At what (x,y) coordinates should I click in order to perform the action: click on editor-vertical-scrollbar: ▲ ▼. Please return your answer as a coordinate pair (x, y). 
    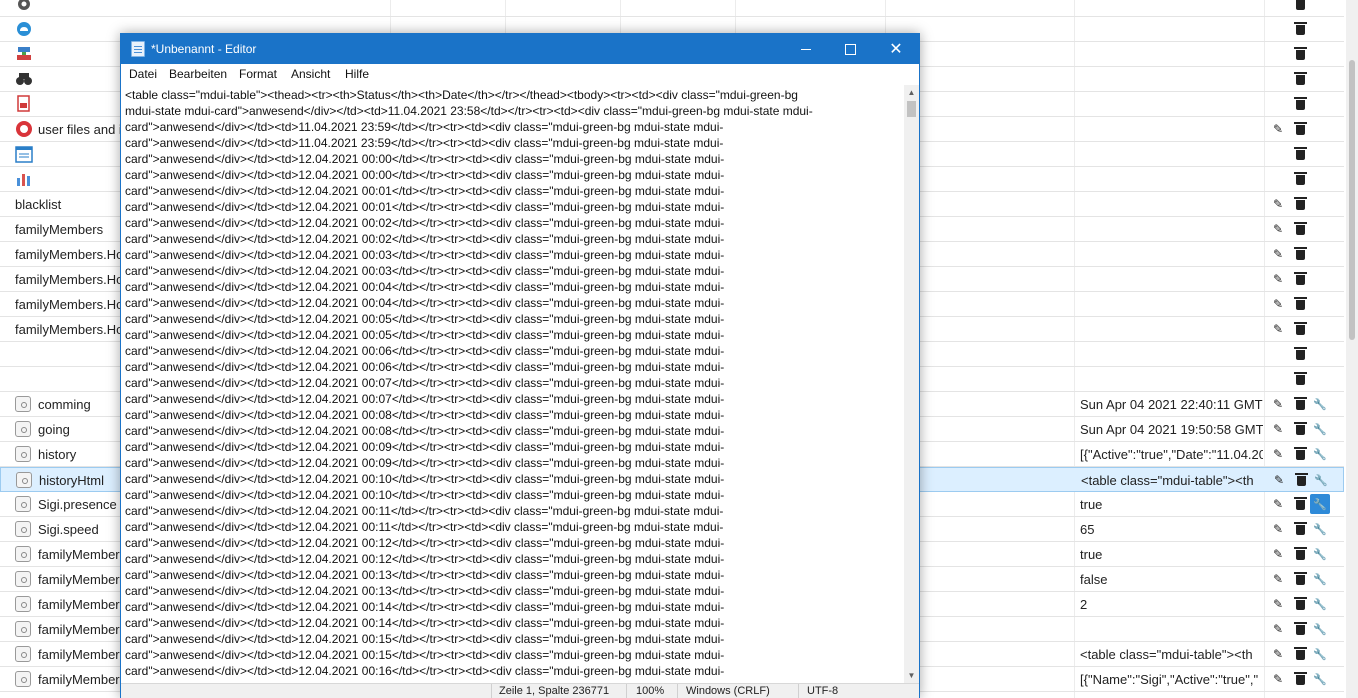
    Looking at the image, I should click on (911, 384).